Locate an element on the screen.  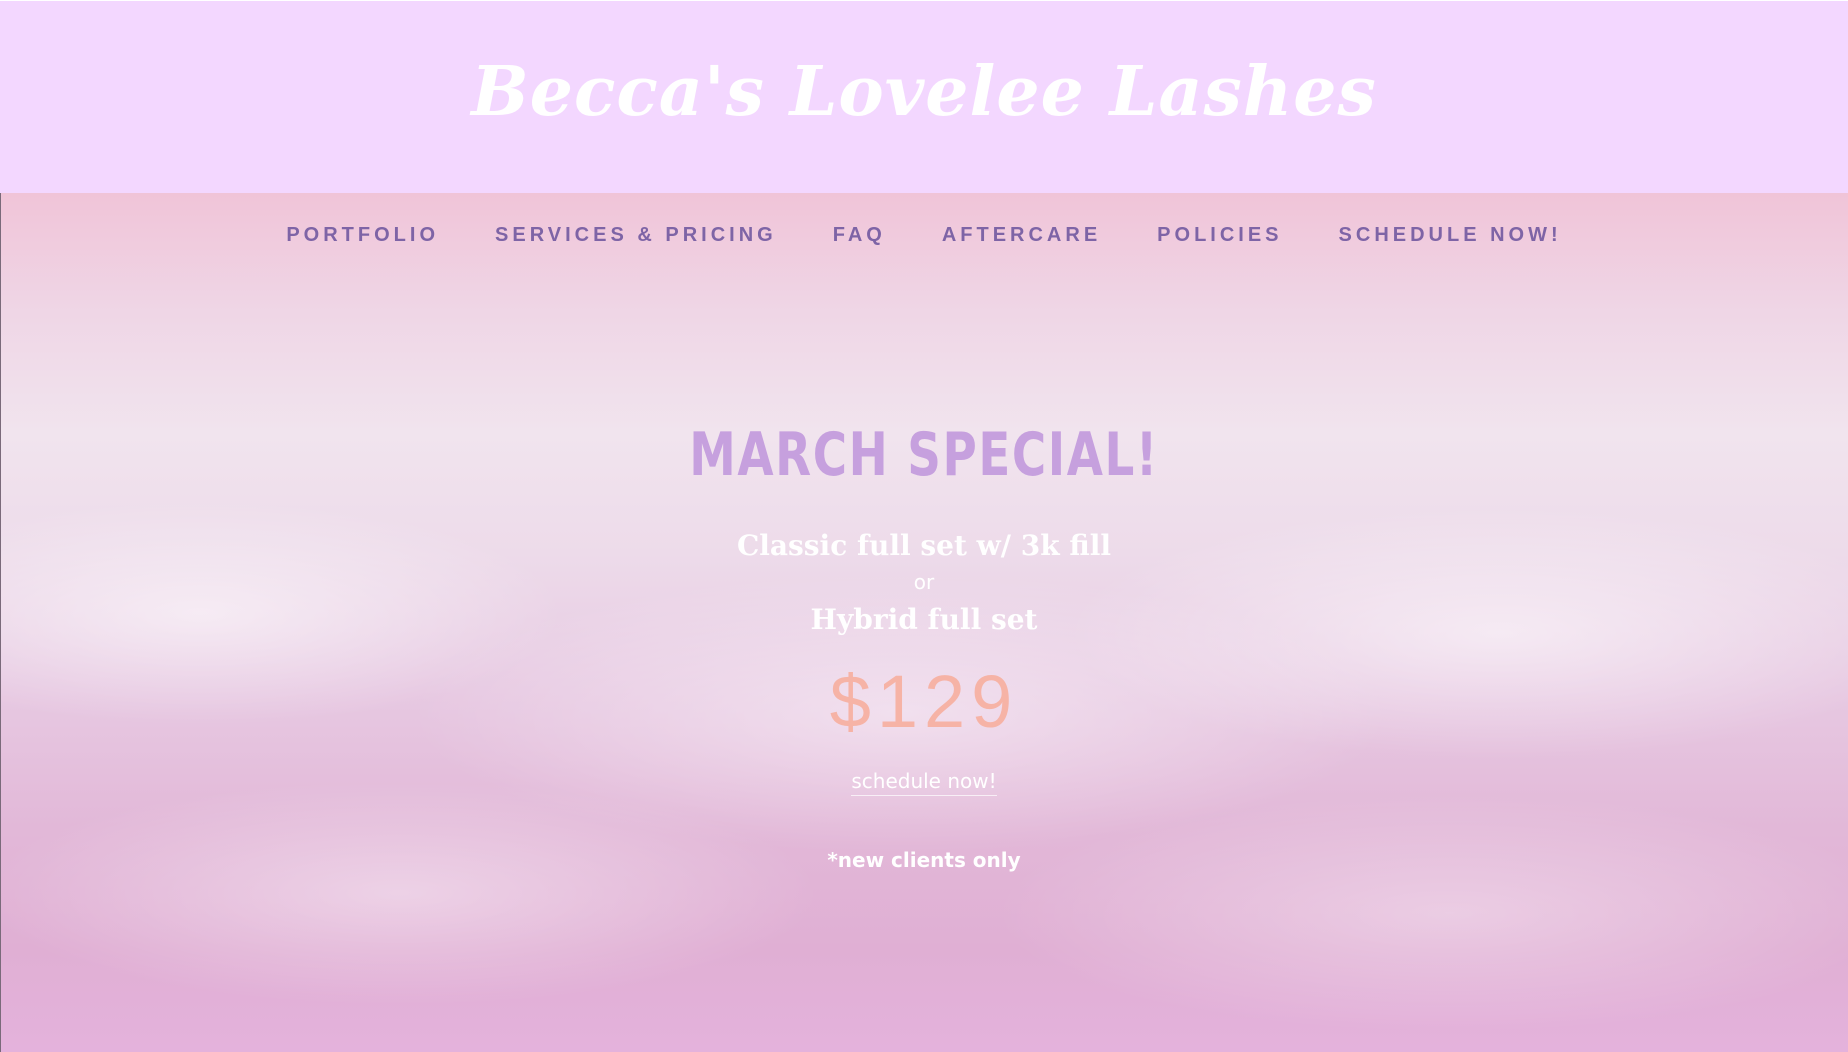
promo-price: $129 is located at coordinates (924, 701).